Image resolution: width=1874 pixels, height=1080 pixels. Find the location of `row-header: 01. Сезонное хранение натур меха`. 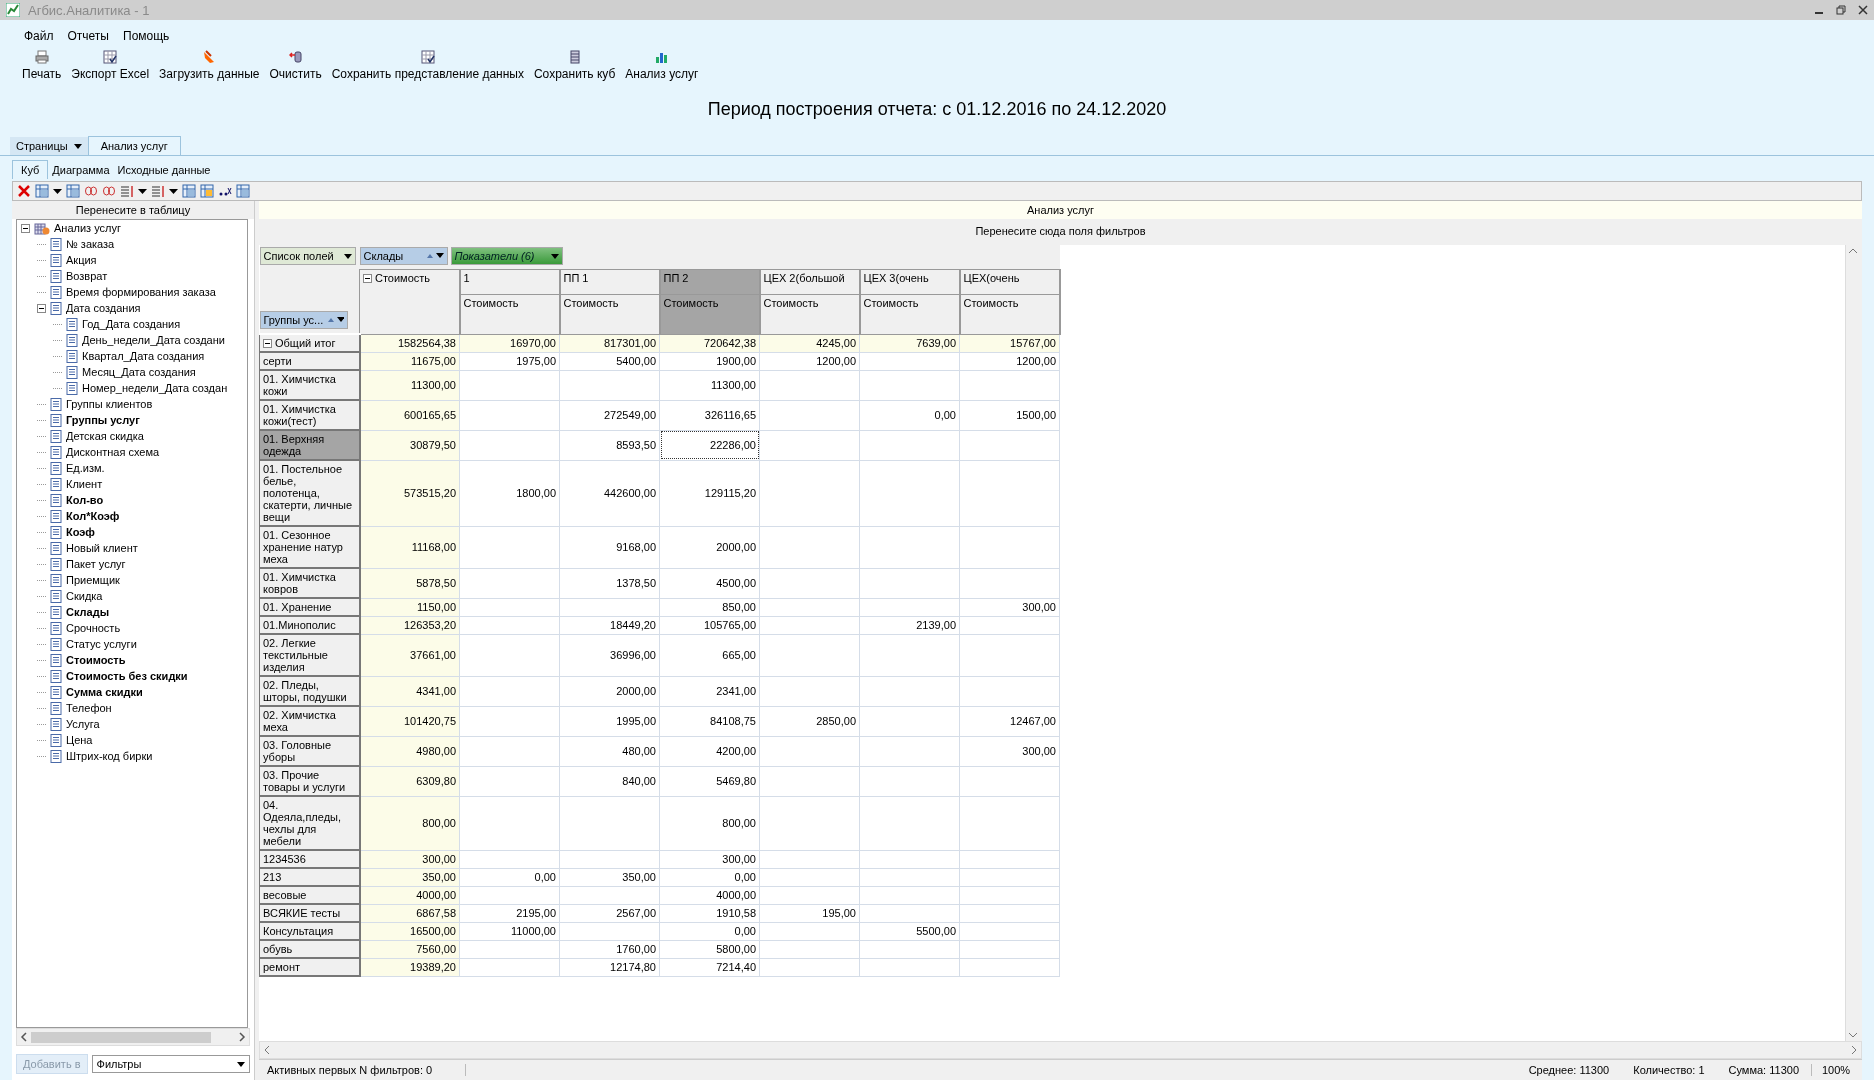

row-header: 01. Сезонное хранение натур меха is located at coordinates (309, 547).